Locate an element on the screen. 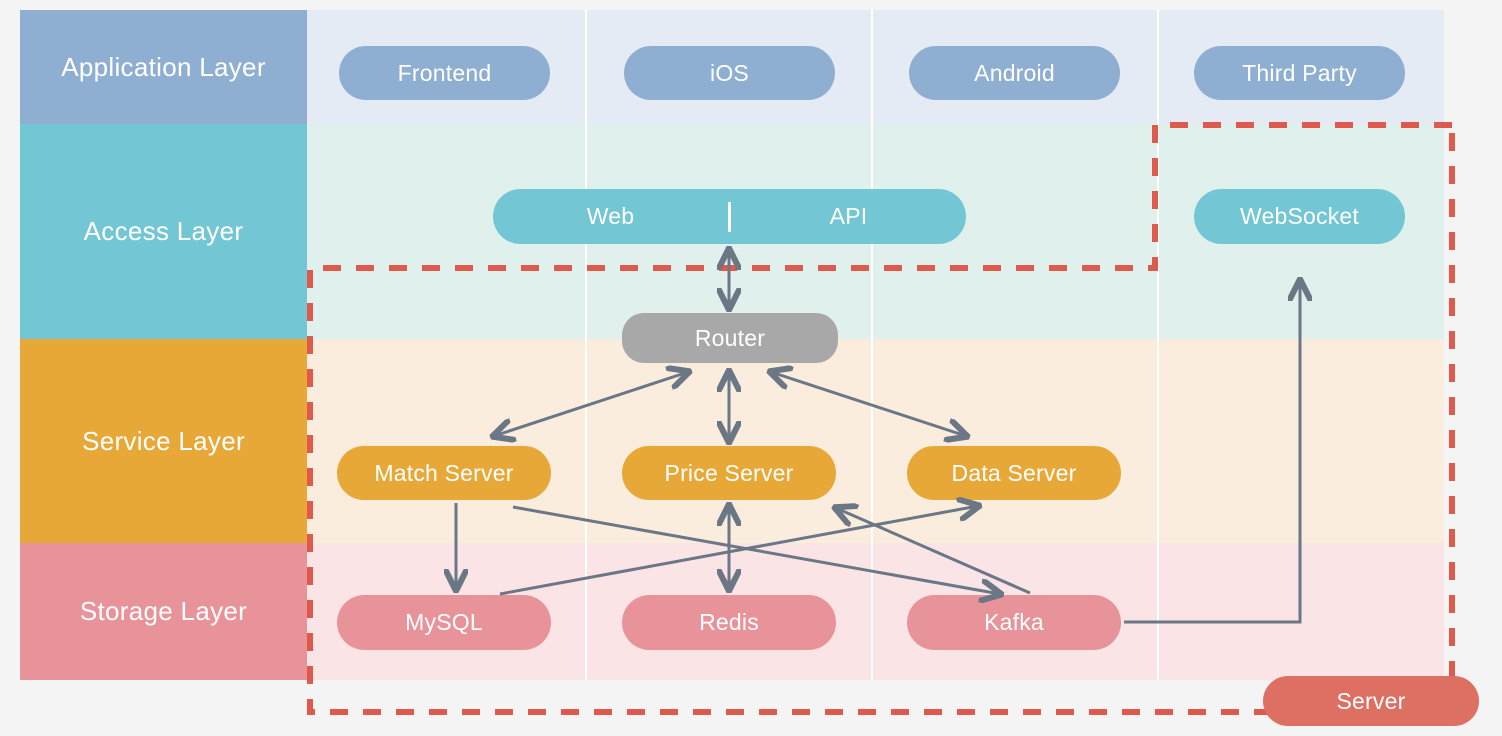 This screenshot has width=1502, height=736. node-ios: iOS is located at coordinates (729, 73).